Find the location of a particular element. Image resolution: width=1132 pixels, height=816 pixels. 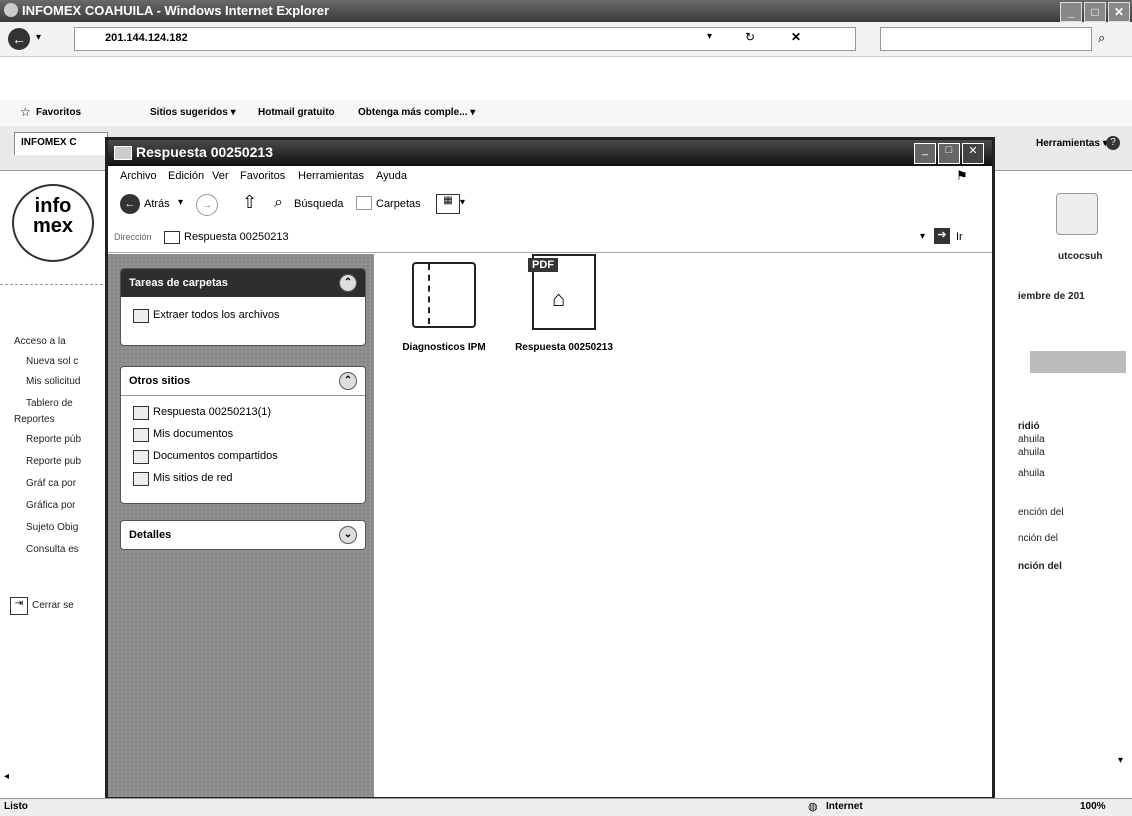

maximize-button: □ is located at coordinates (1095, 12).